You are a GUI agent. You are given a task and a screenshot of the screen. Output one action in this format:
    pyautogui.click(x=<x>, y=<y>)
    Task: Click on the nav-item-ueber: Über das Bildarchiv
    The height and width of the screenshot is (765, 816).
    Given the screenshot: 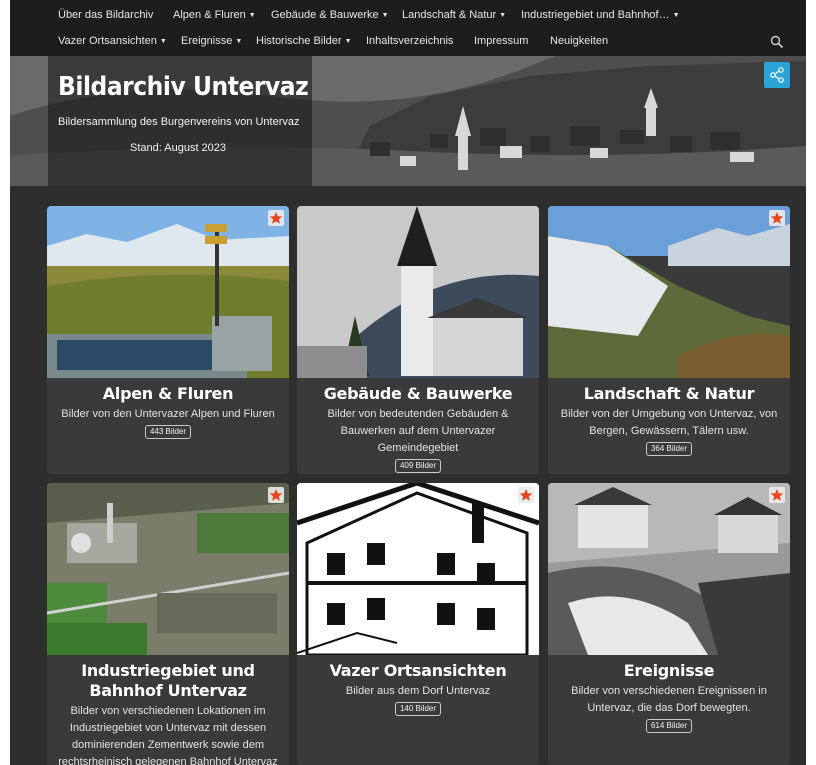 What is the action you would take?
    pyautogui.click(x=105, y=15)
    